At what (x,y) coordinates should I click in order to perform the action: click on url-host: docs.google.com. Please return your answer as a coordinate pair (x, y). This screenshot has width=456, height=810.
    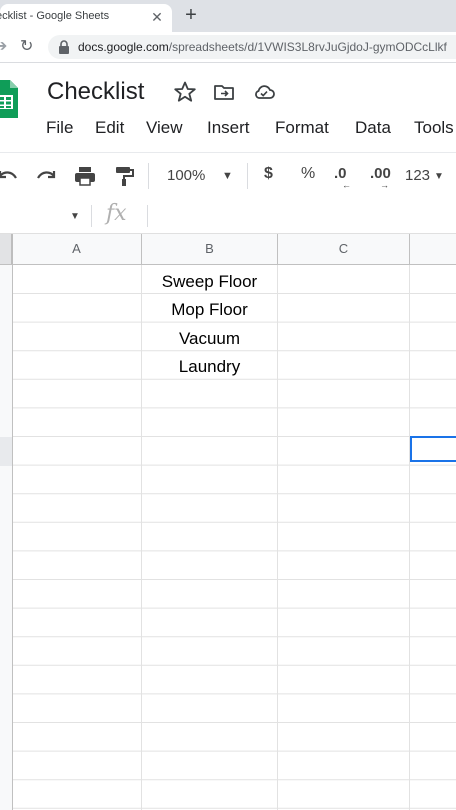
    Looking at the image, I should click on (123, 47).